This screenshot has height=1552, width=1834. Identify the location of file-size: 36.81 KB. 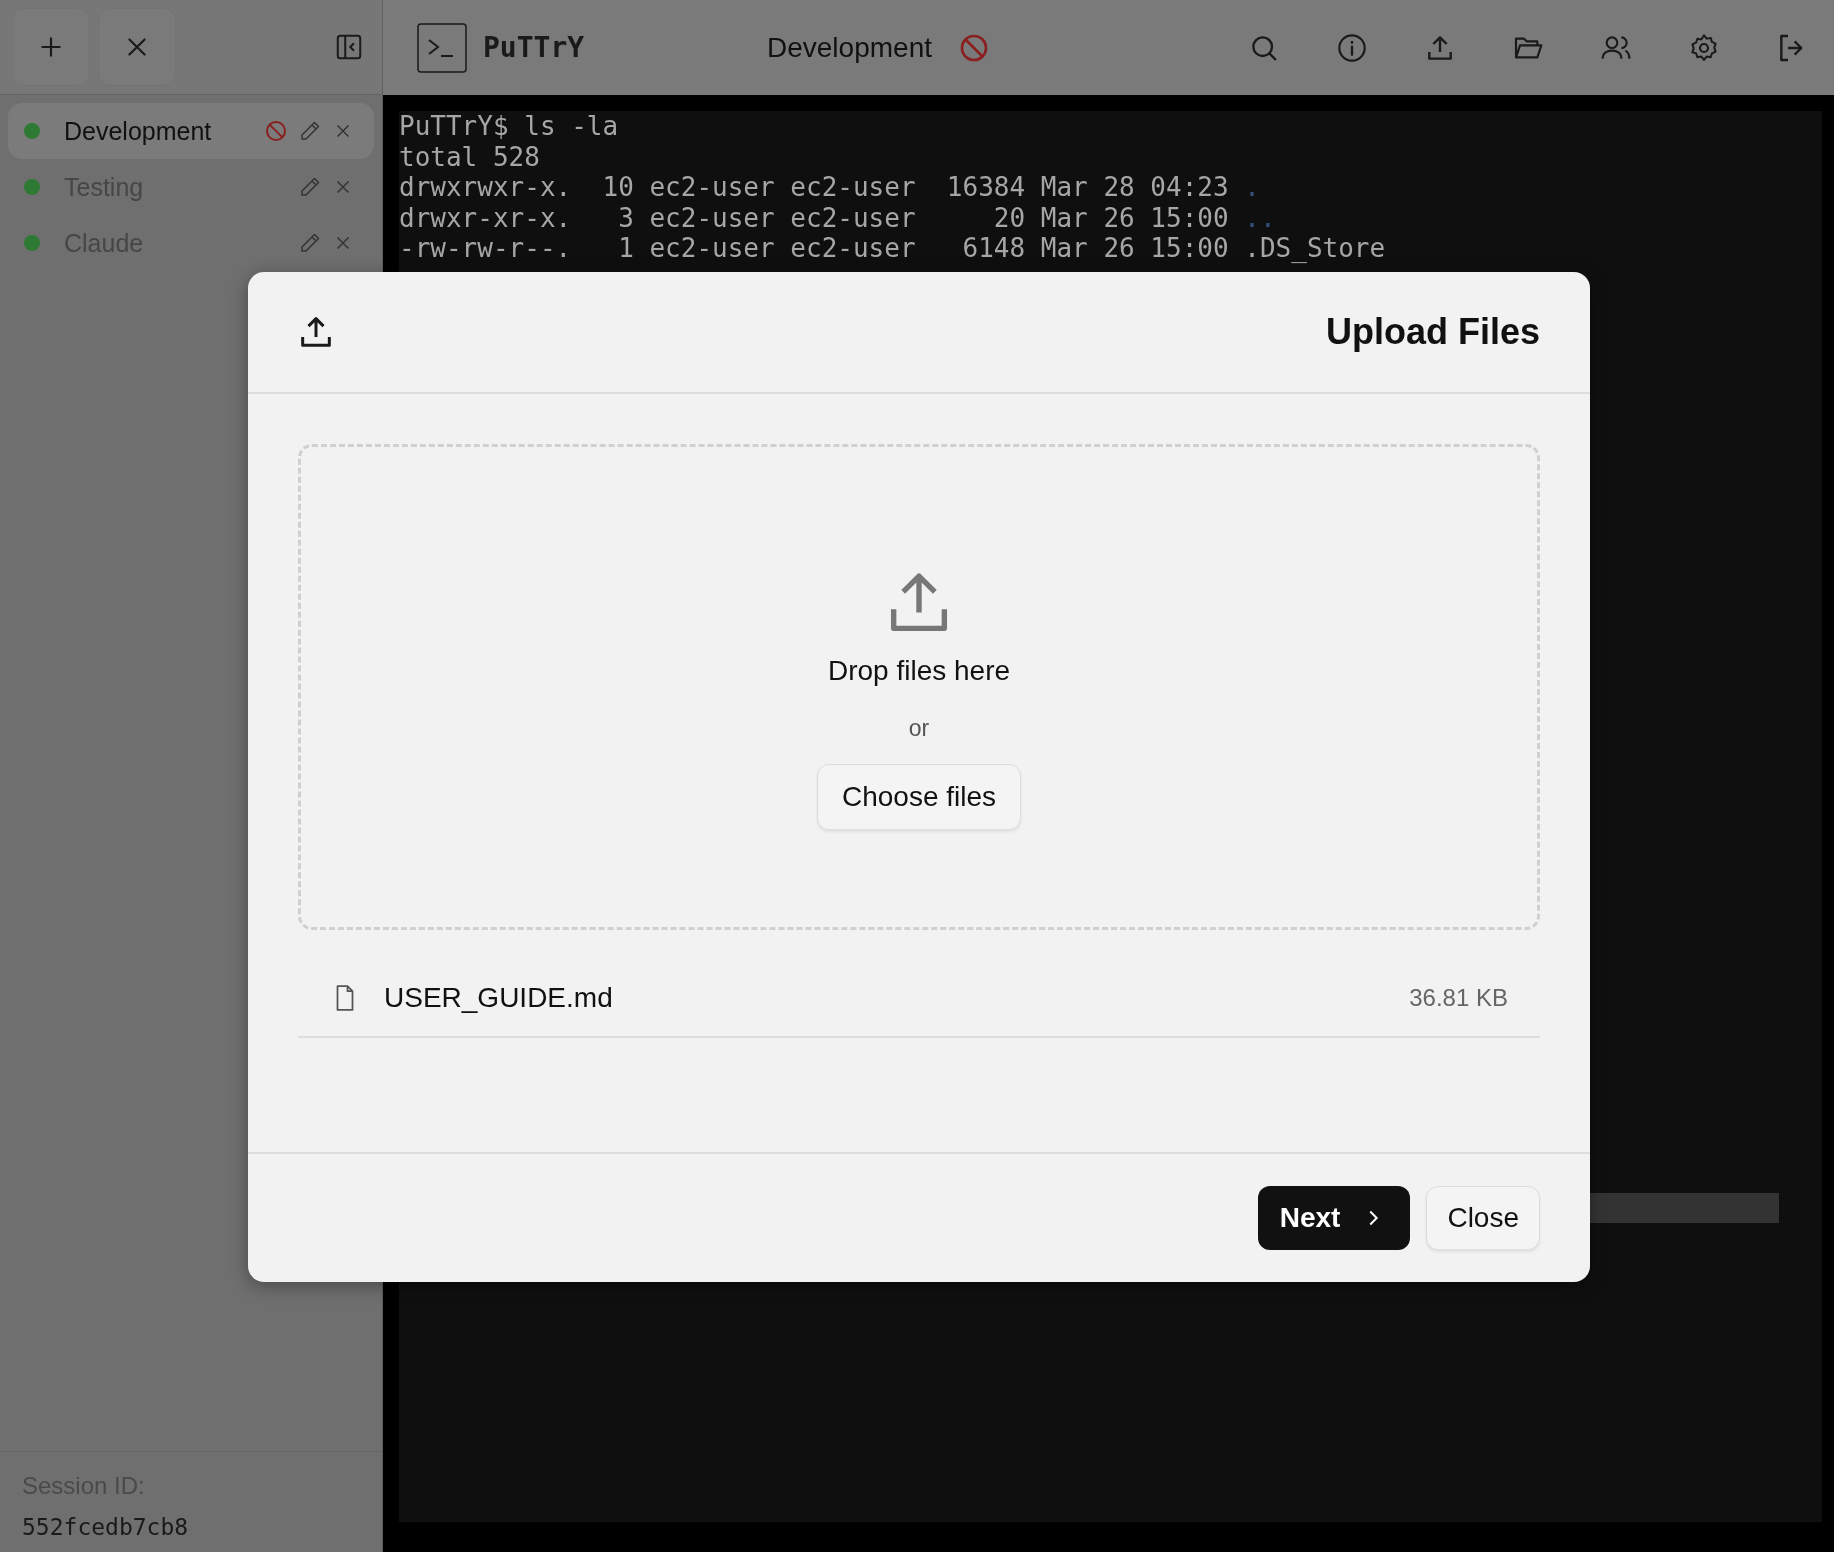
(1458, 998).